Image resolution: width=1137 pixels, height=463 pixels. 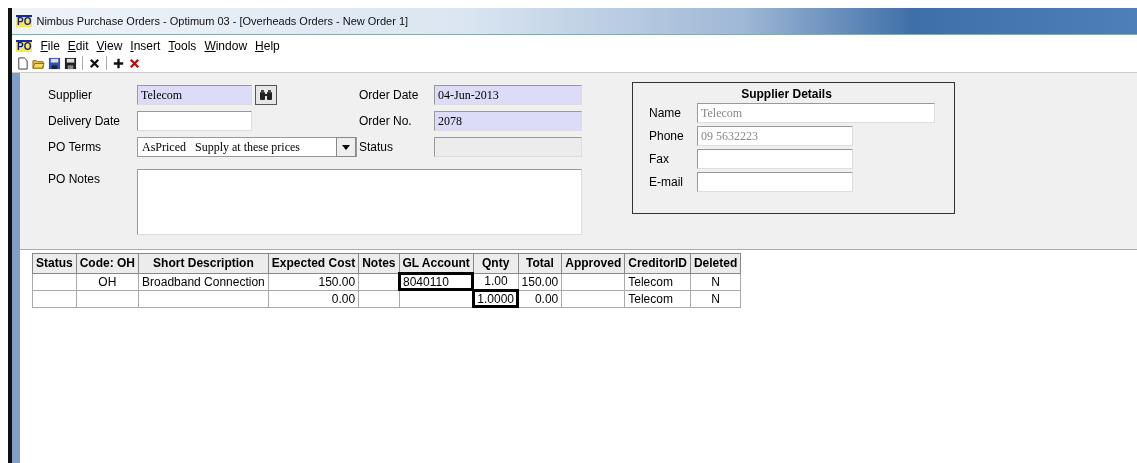 I want to click on field-label: Order No., so click(x=386, y=121).